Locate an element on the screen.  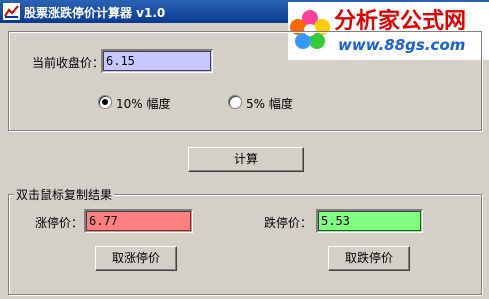
result-group-legend: 双击鼠标复制结果 is located at coordinates (64, 194).